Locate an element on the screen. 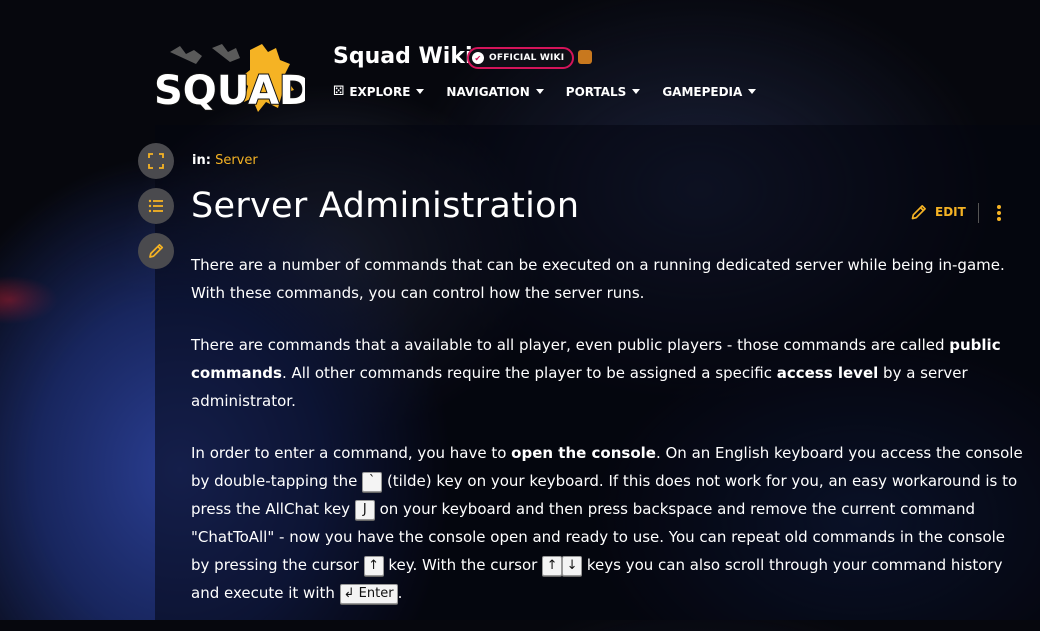 The image size is (1040, 631). toc-list-icon is located at coordinates (155, 206).